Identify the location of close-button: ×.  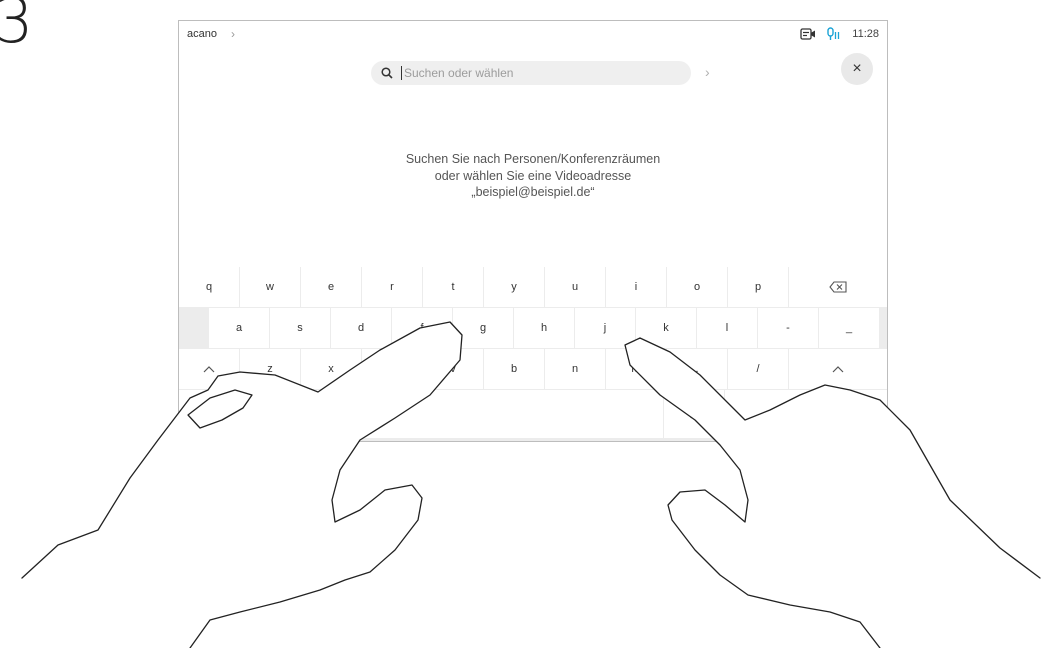
(857, 69).